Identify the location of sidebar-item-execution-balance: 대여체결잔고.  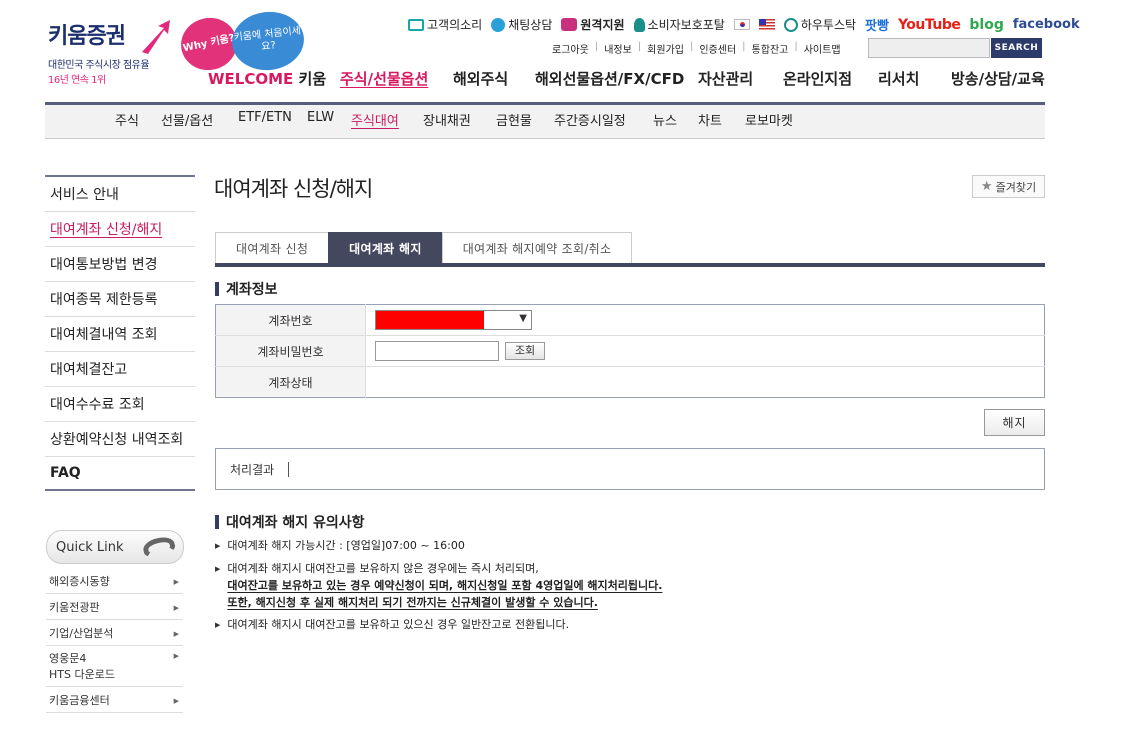
(120, 369).